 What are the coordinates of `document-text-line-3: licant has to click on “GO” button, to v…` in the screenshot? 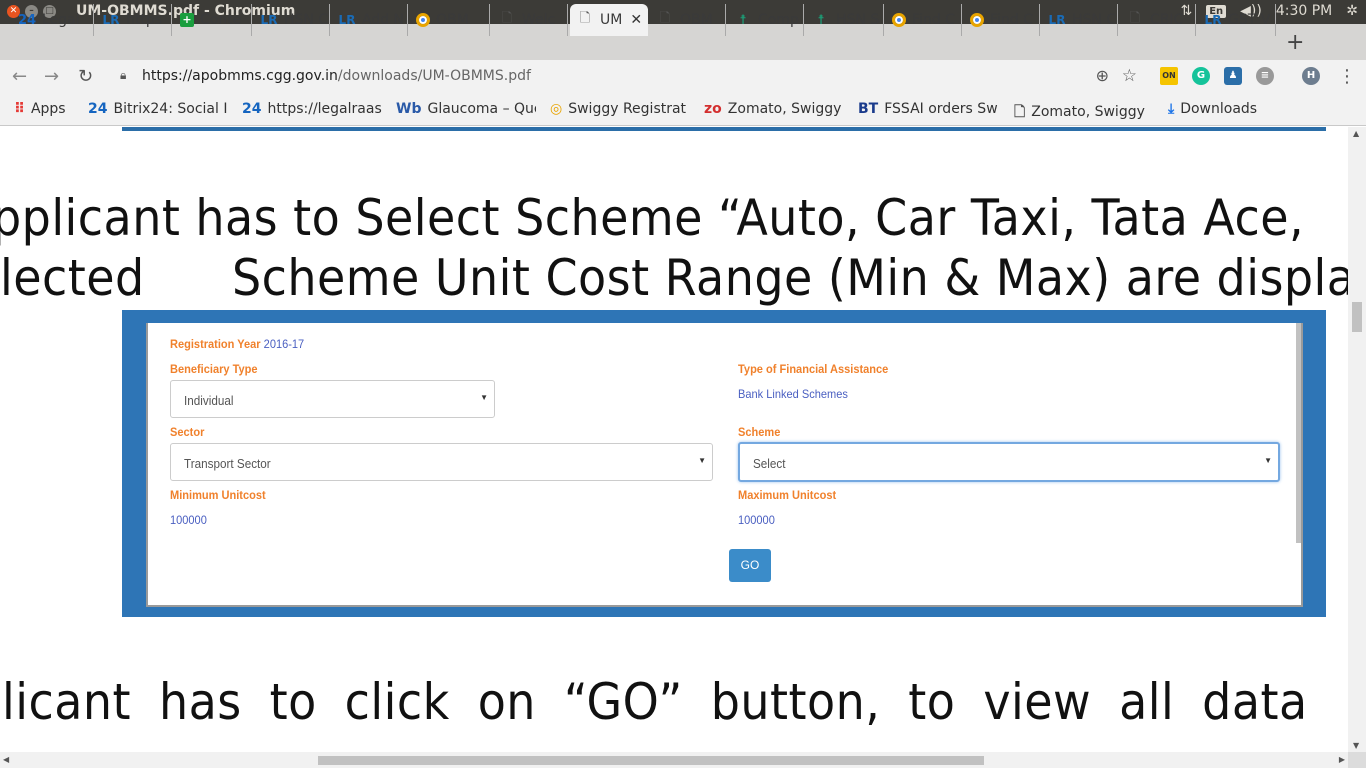 It's located at (655, 702).